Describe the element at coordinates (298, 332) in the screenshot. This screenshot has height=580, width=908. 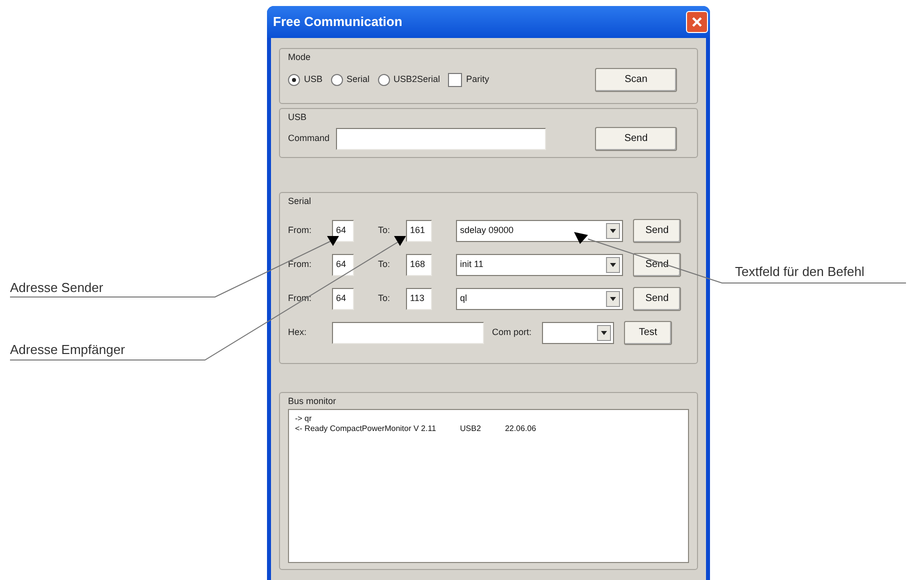
I see `hex-label: Hex:` at that location.